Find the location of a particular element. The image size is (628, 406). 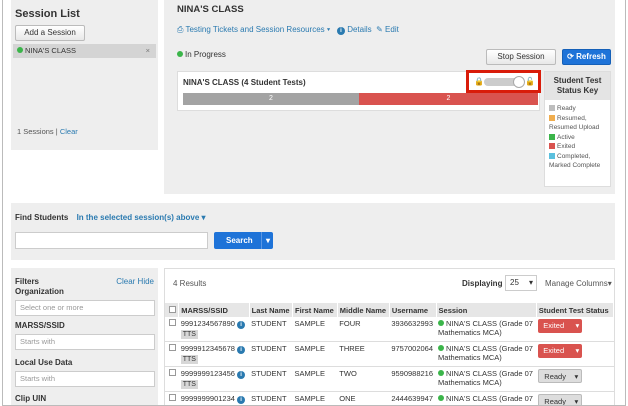

column-header-username: Username is located at coordinates (413, 310).